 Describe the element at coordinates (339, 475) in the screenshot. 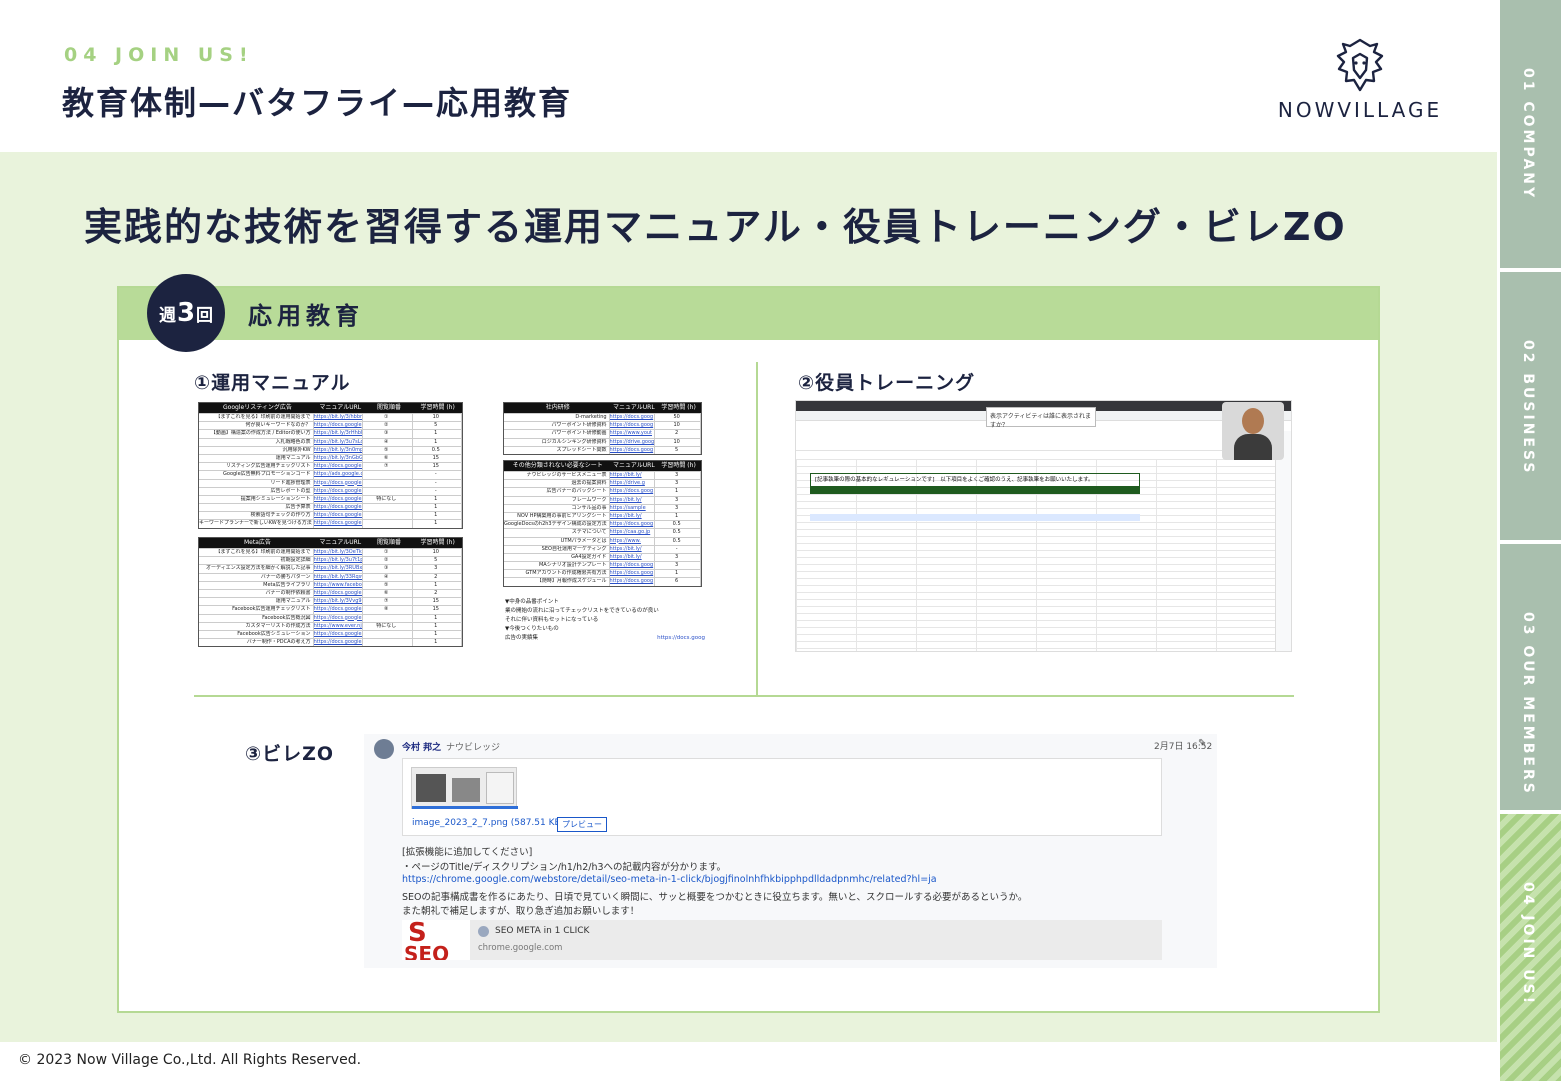

I see `table-cell: https://ads.google.co` at that location.